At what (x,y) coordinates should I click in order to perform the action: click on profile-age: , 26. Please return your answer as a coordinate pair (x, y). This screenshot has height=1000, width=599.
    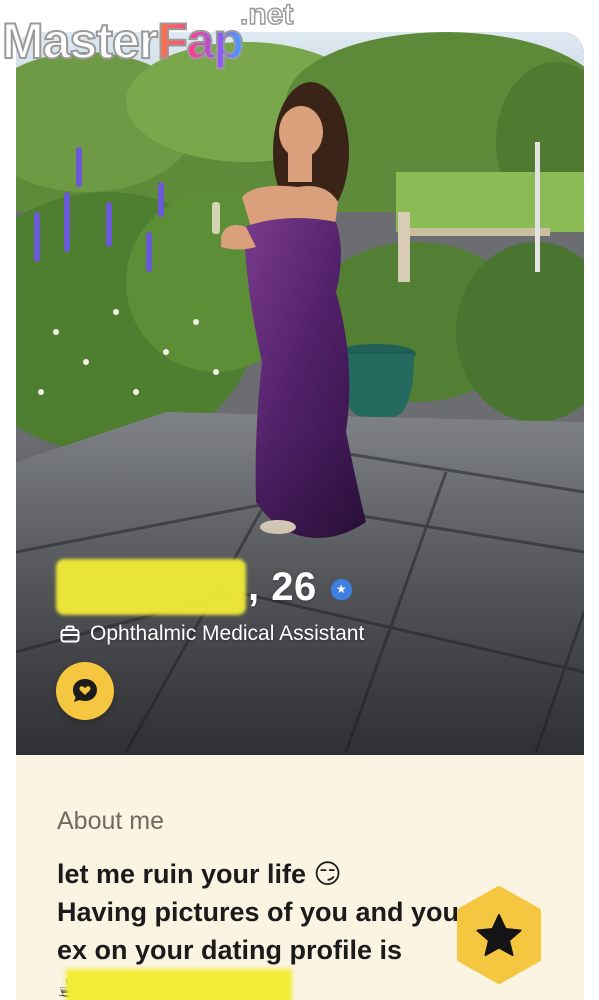
    Looking at the image, I should click on (282, 586).